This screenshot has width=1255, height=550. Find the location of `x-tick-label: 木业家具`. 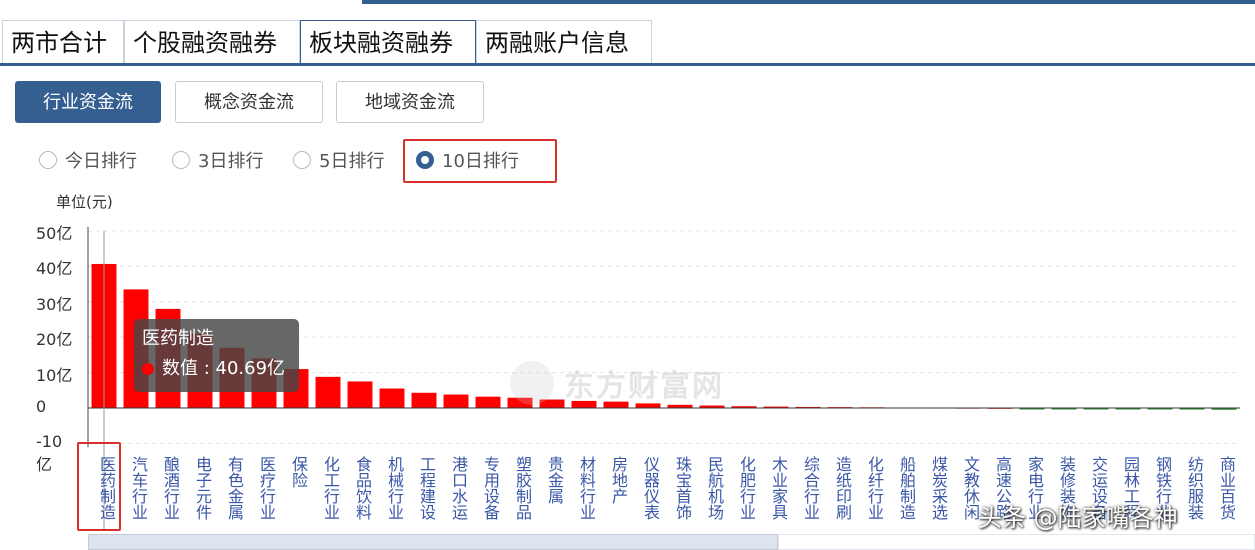

x-tick-label: 木业家具 is located at coordinates (778, 488).